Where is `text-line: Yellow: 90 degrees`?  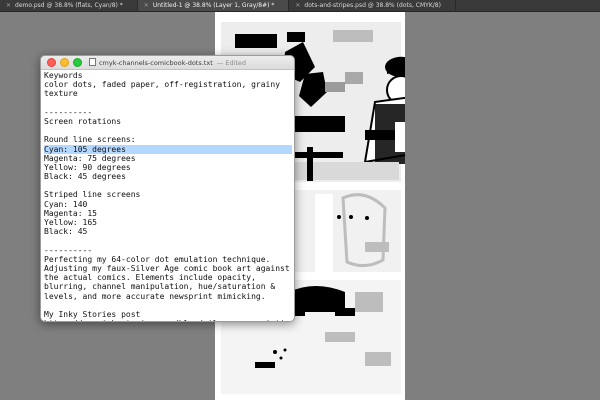
text-line: Yellow: 90 degrees is located at coordinates (167, 167).